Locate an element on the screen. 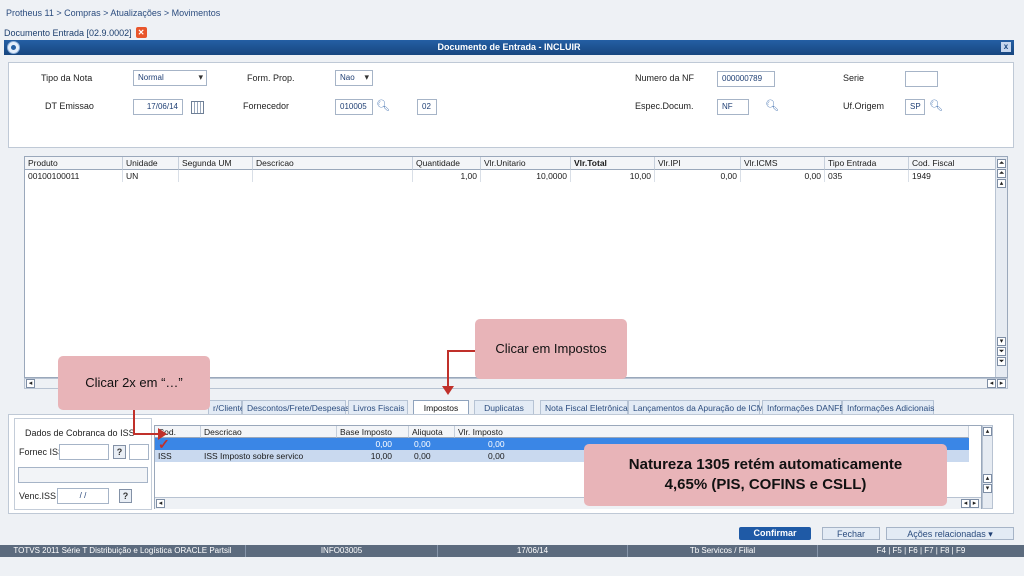 Image resolution: width=1024 pixels, height=576 pixels. dt-emissao-label: DT Emissao is located at coordinates (69, 106).